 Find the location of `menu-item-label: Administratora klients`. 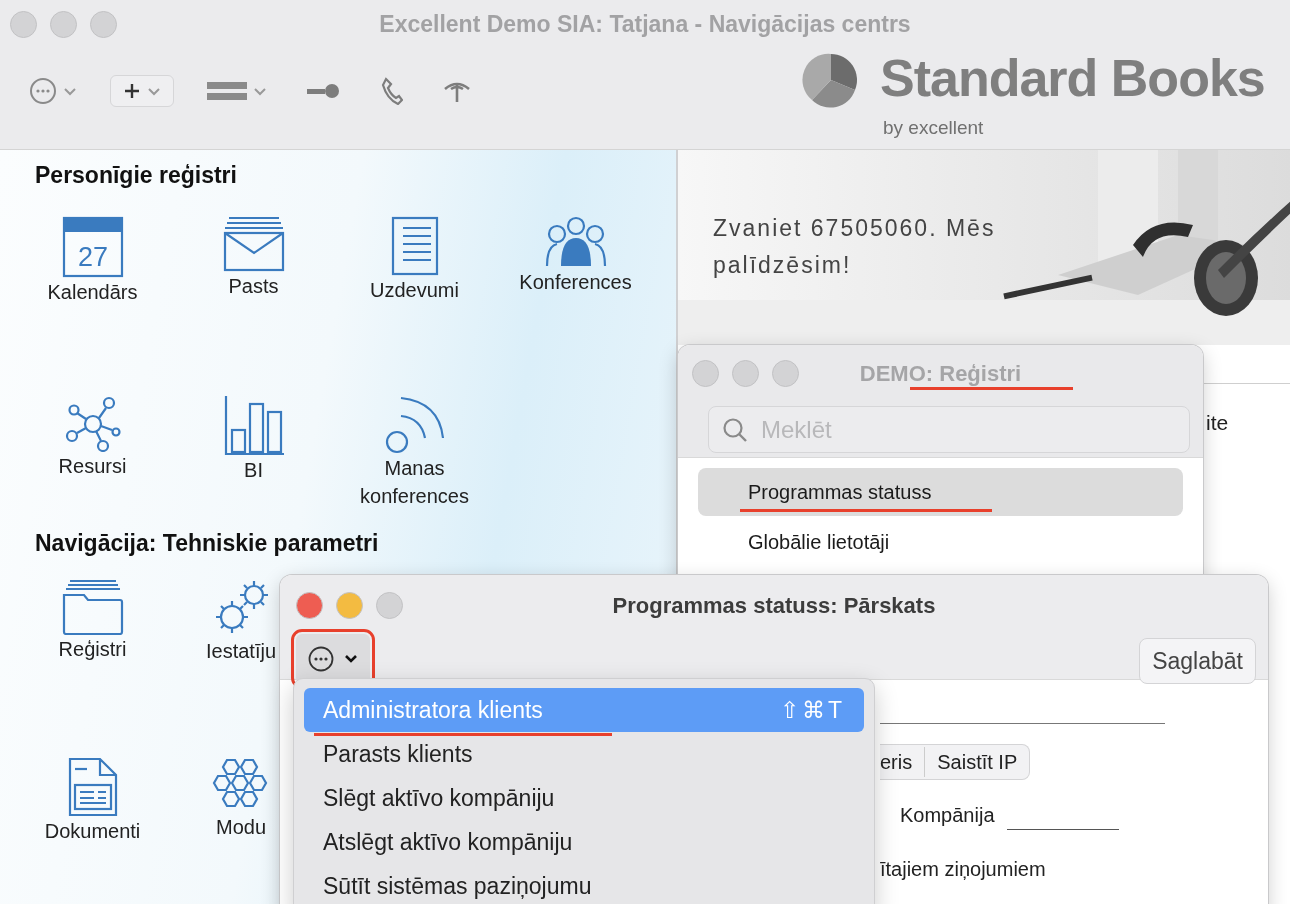

menu-item-label: Administratora klients is located at coordinates (433, 710).